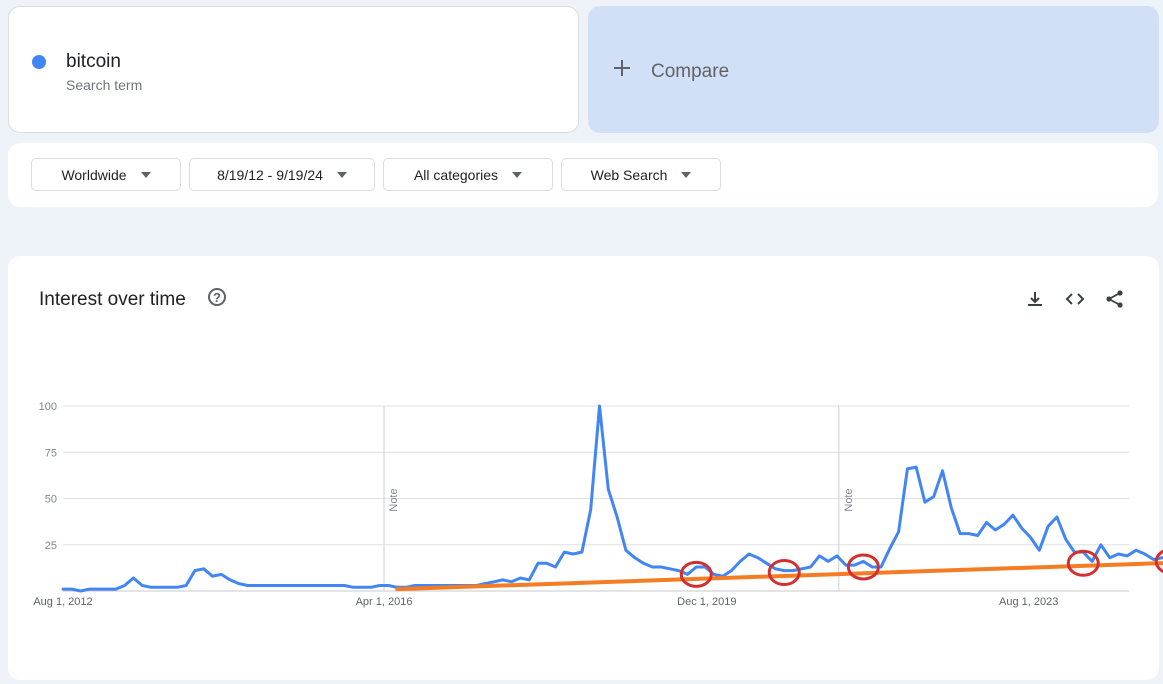 Image resolution: width=1163 pixels, height=684 pixels. I want to click on x-tick-label: Apr 1, 2016, so click(384, 602).